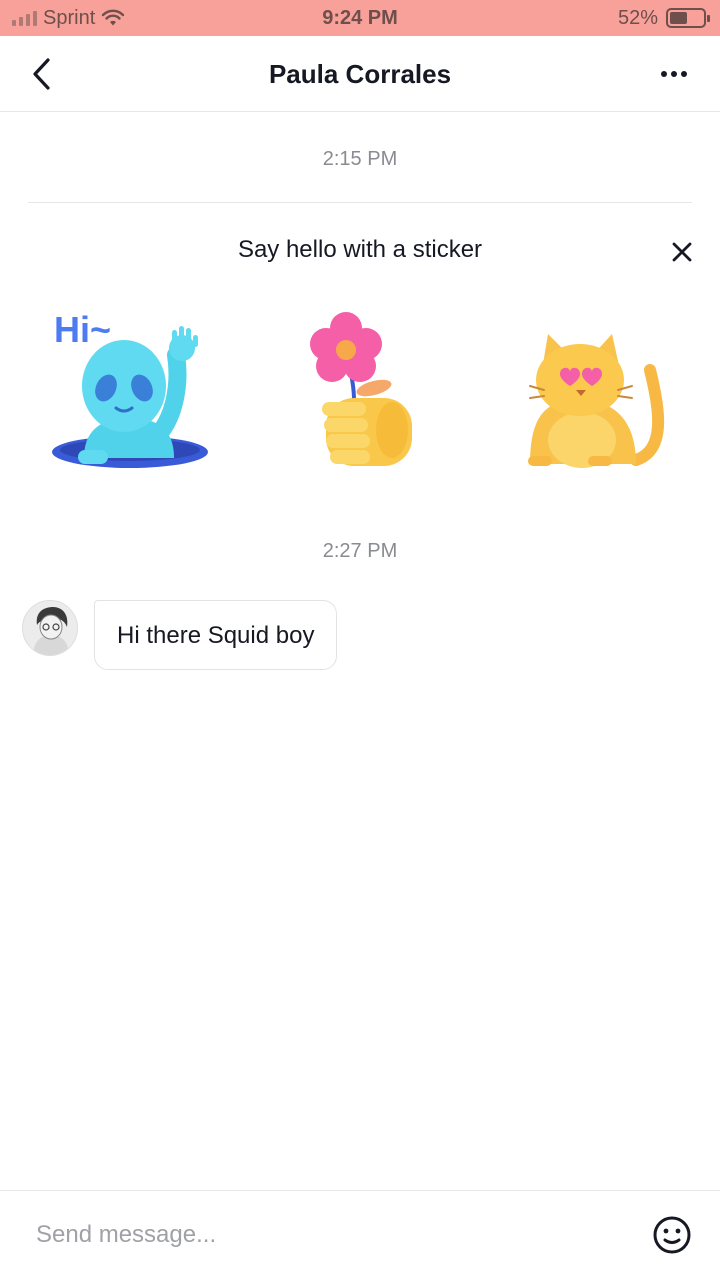 This screenshot has width=720, height=1280. Describe the element at coordinates (688, 18) in the screenshot. I see `battery-icon` at that location.